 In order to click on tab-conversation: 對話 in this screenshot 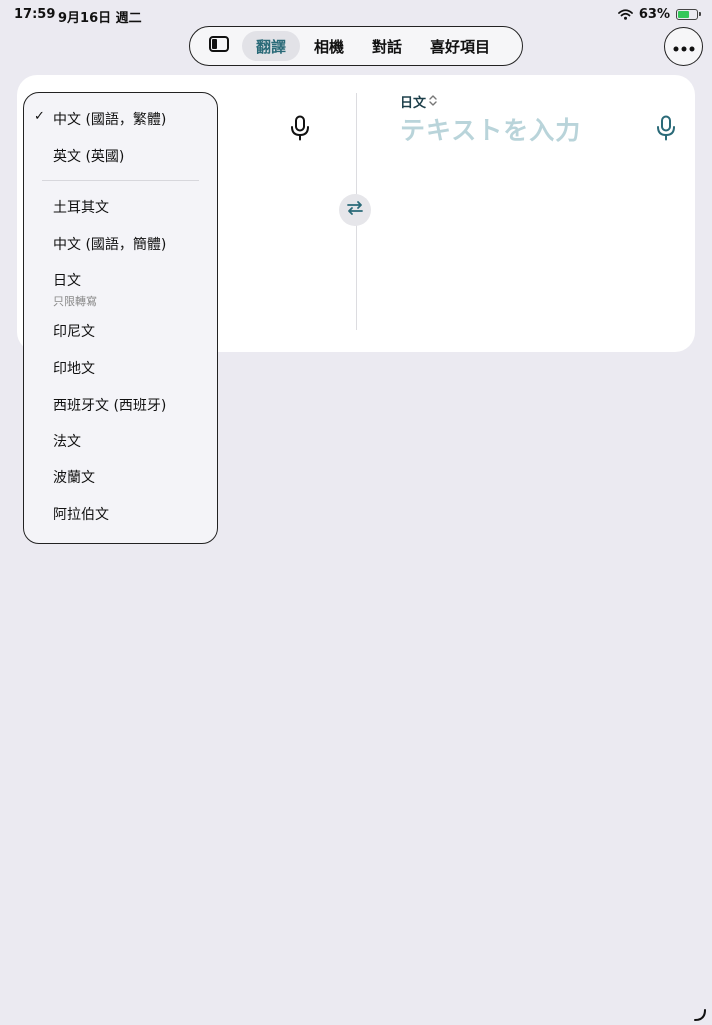, I will do `click(387, 46)`.